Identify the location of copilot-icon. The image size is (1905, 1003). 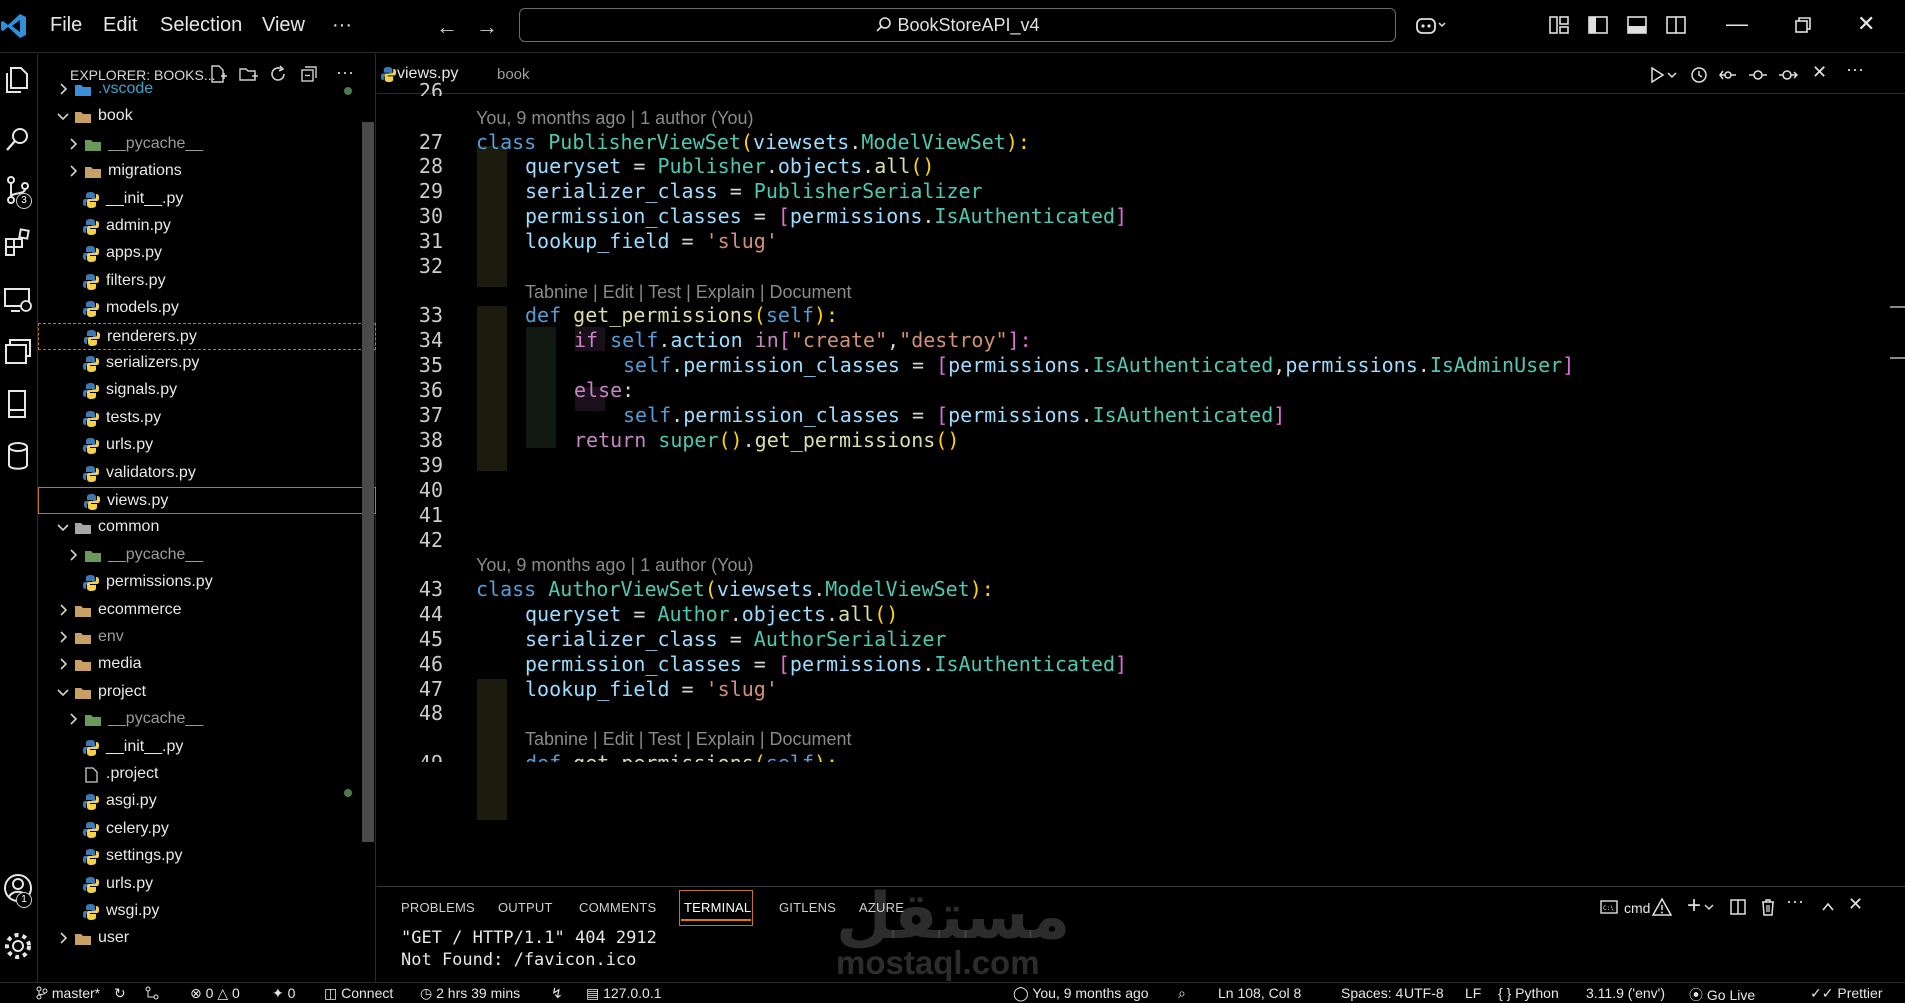
(1431, 25).